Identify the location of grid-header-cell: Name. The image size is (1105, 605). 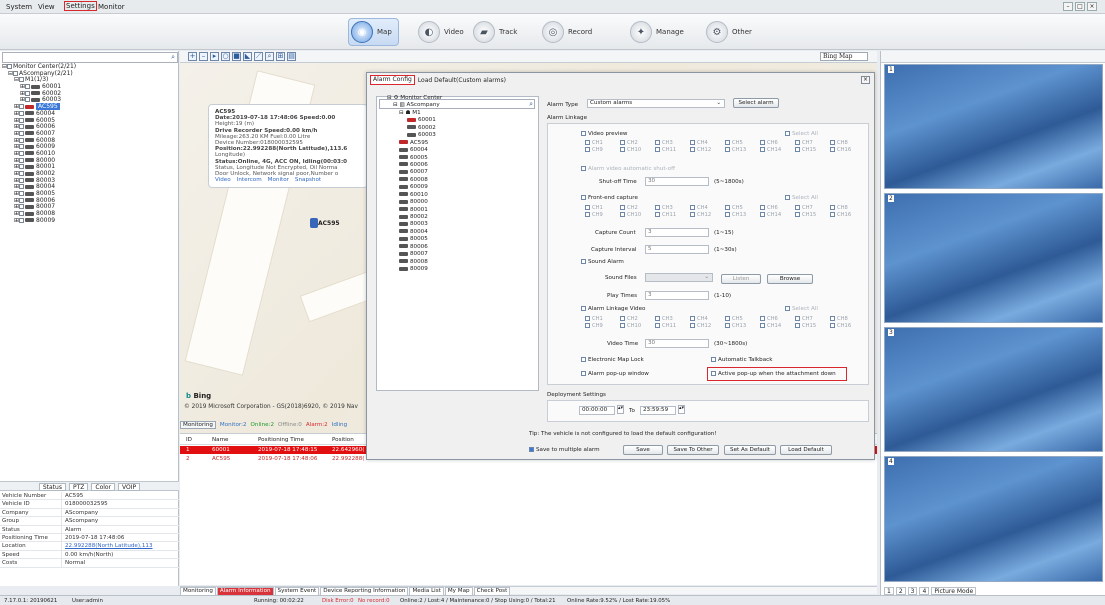
(220, 440).